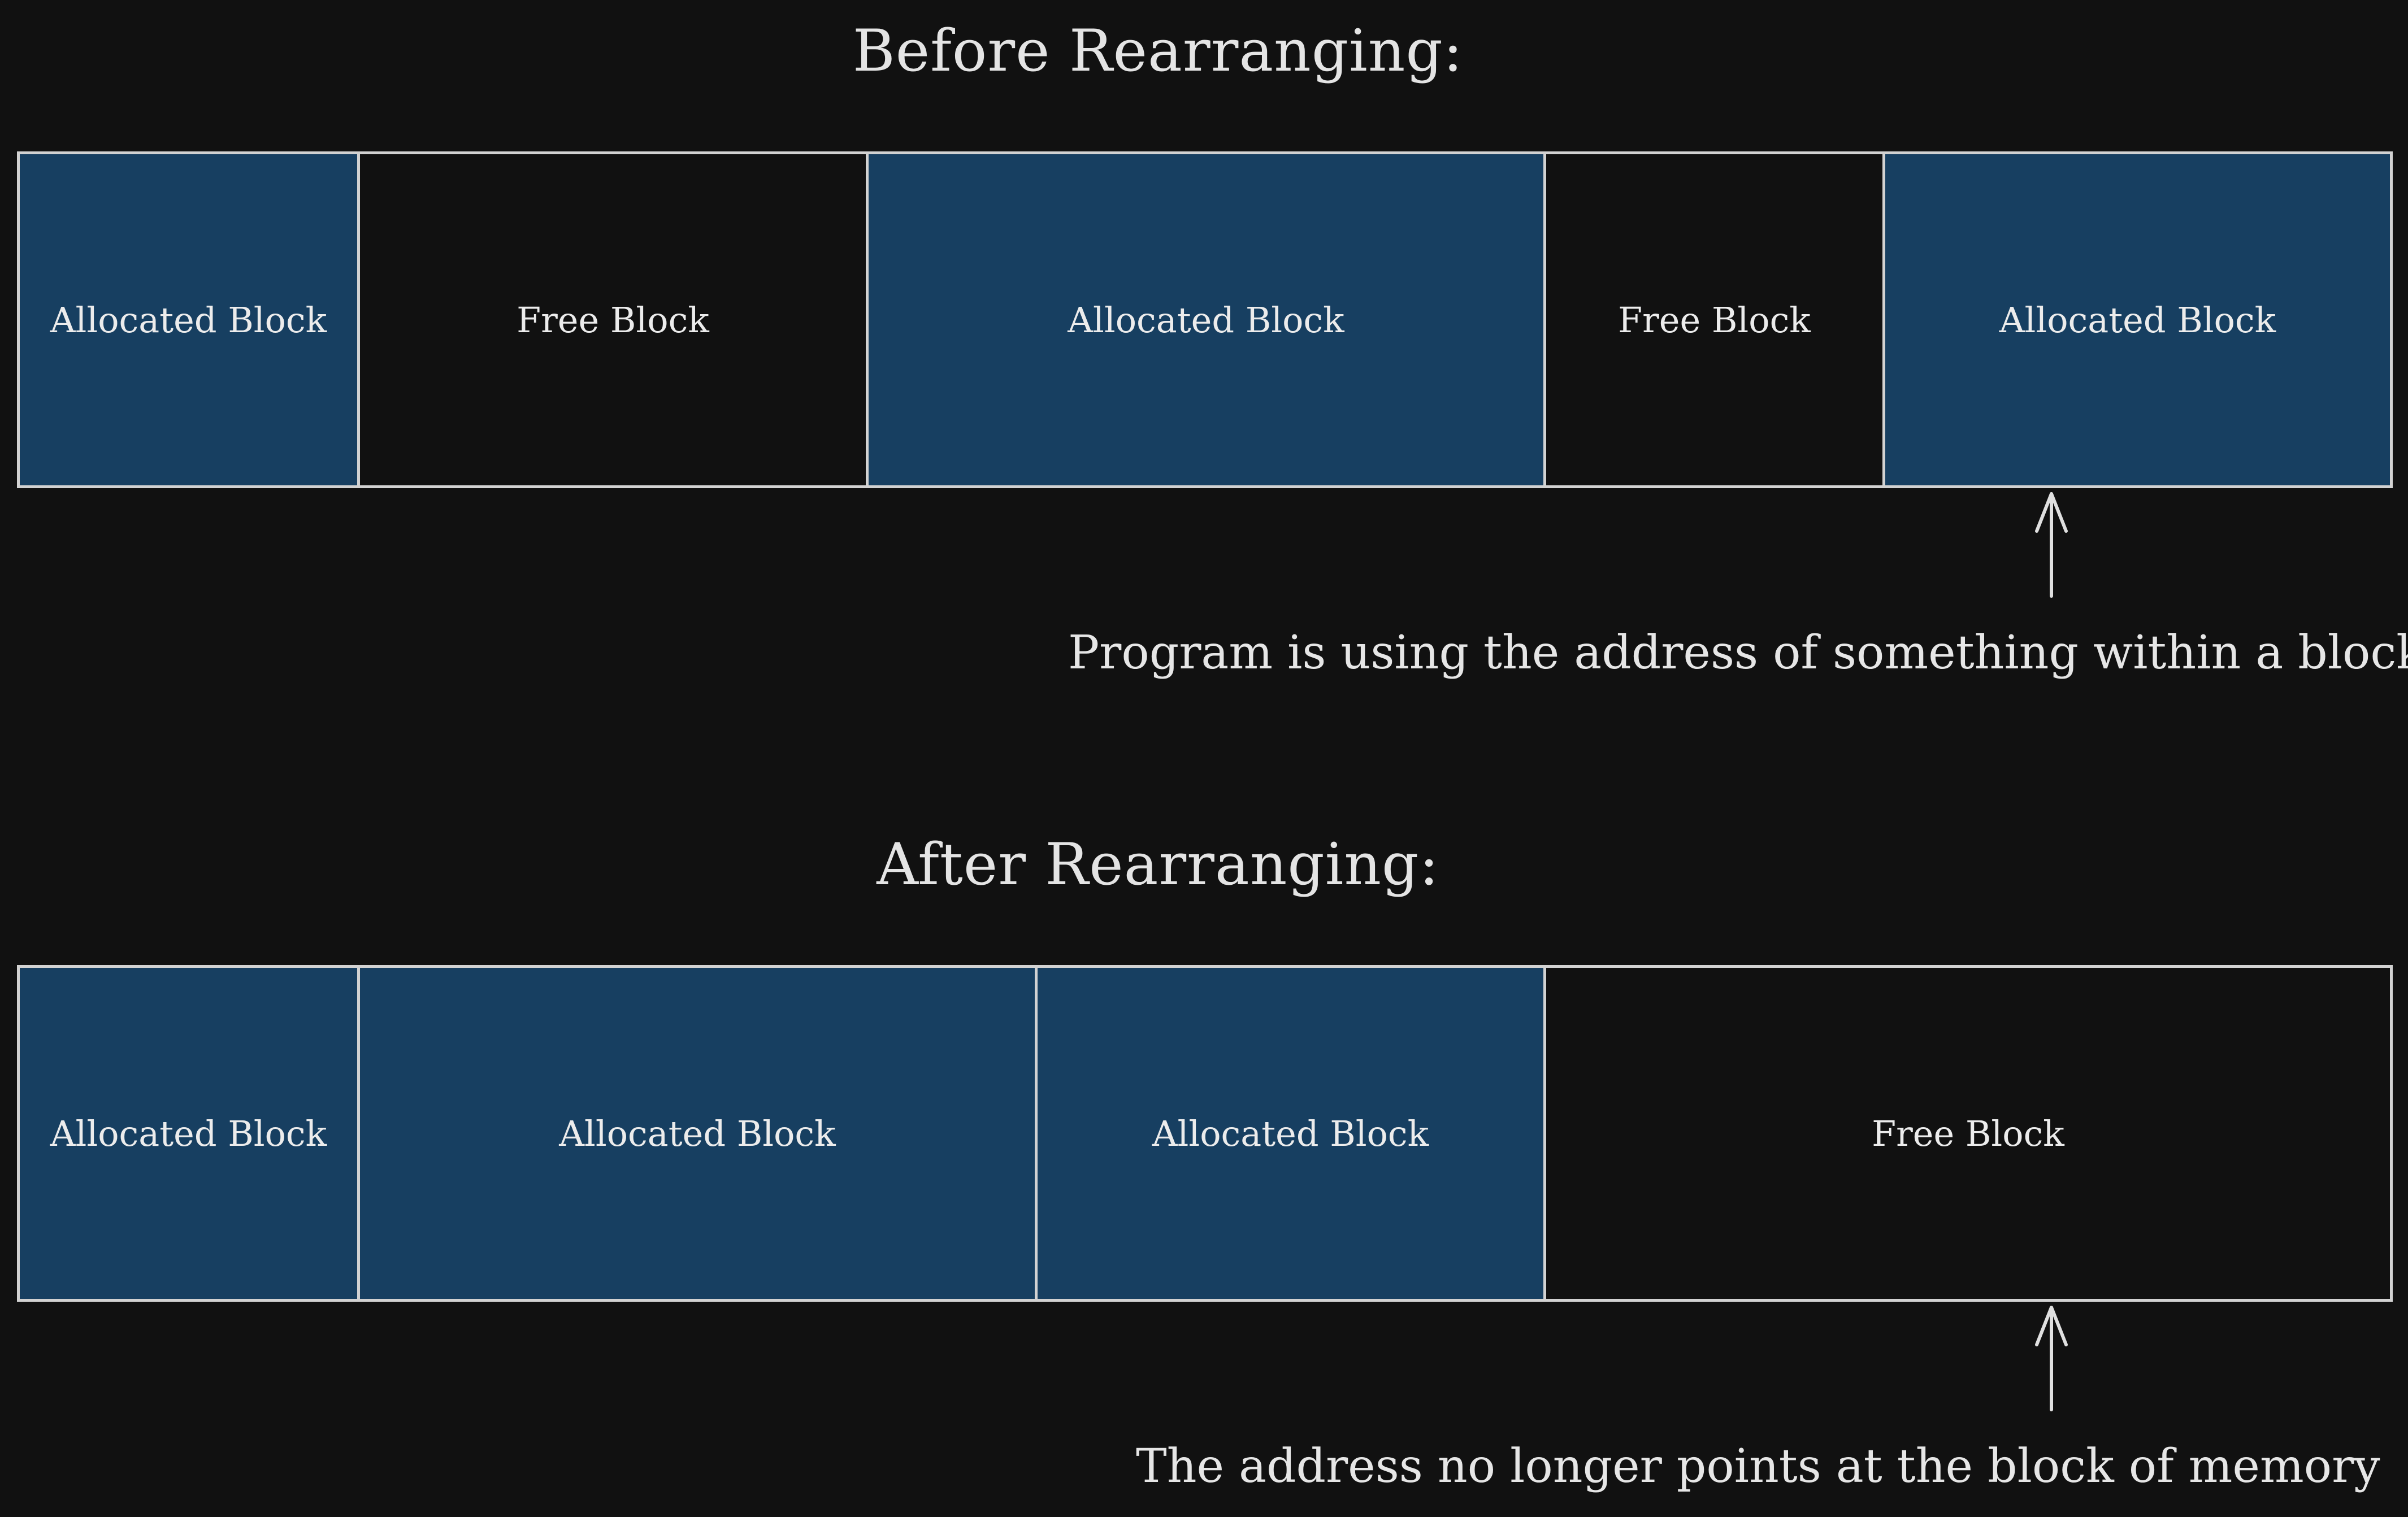 This screenshot has height=1517, width=2408. I want to click on before-pointer-arrow-icon, so click(2051, 545).